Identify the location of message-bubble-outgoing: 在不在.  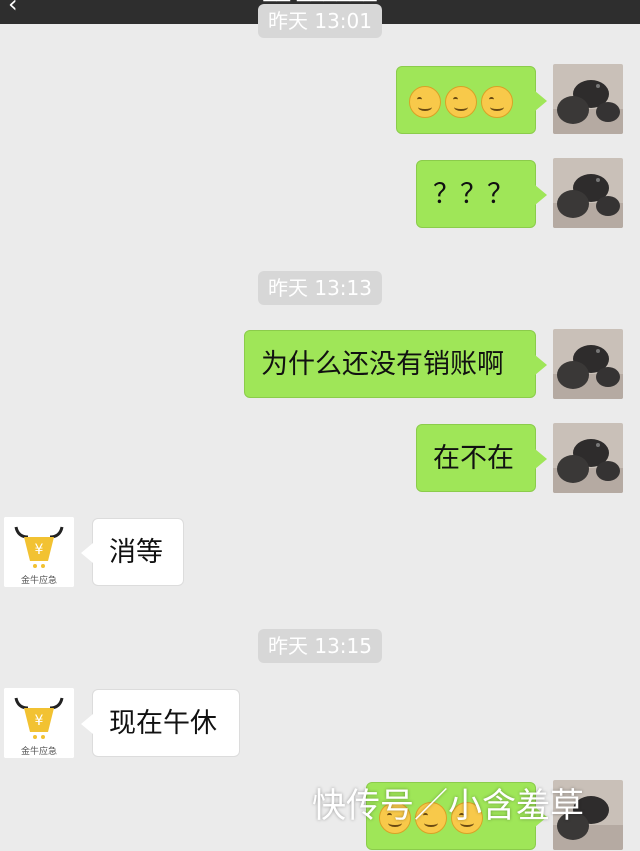
(481, 458).